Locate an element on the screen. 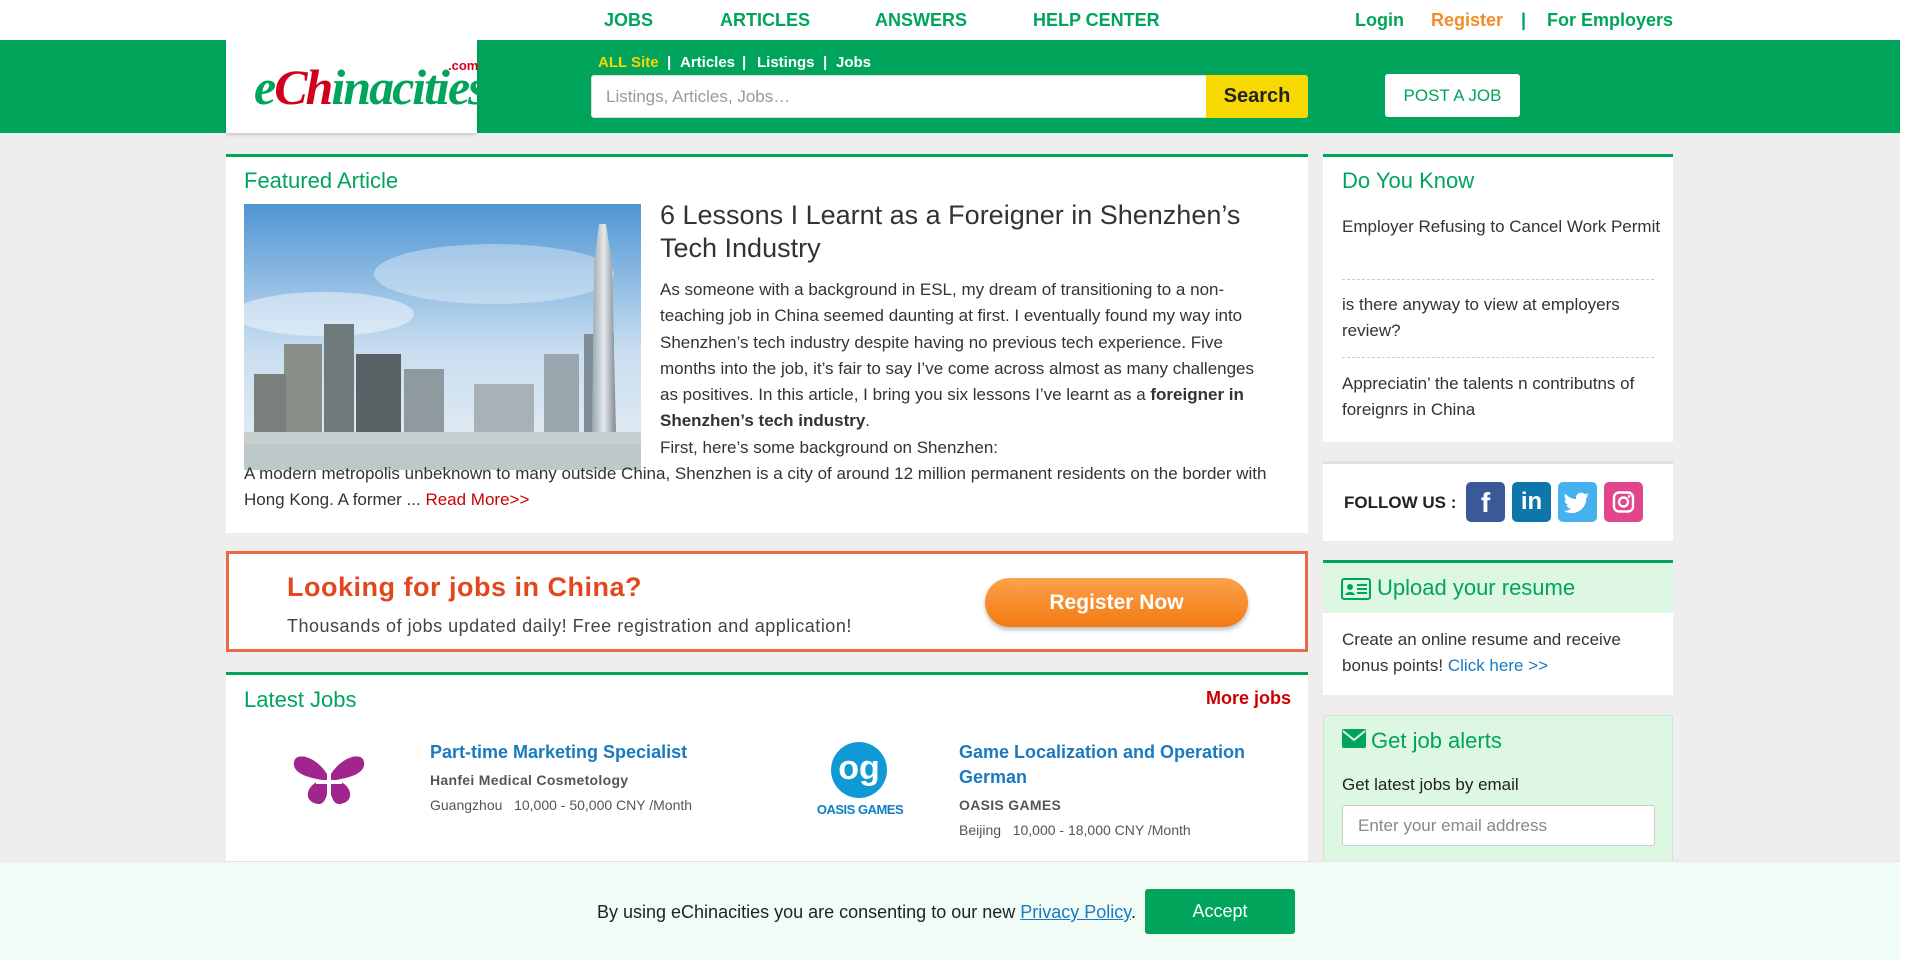 Image resolution: width=1920 pixels, height=960 pixels. butterfly-icon is located at coordinates (329, 780).